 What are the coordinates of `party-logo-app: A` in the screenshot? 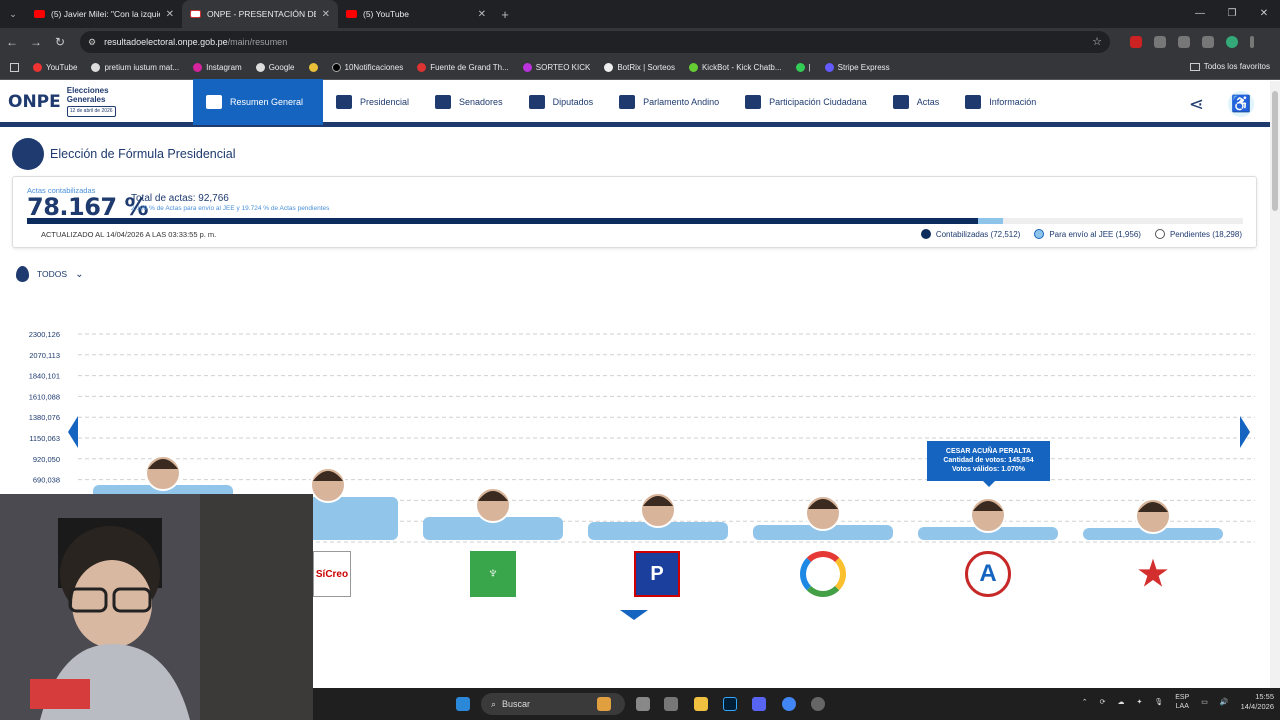 It's located at (988, 574).